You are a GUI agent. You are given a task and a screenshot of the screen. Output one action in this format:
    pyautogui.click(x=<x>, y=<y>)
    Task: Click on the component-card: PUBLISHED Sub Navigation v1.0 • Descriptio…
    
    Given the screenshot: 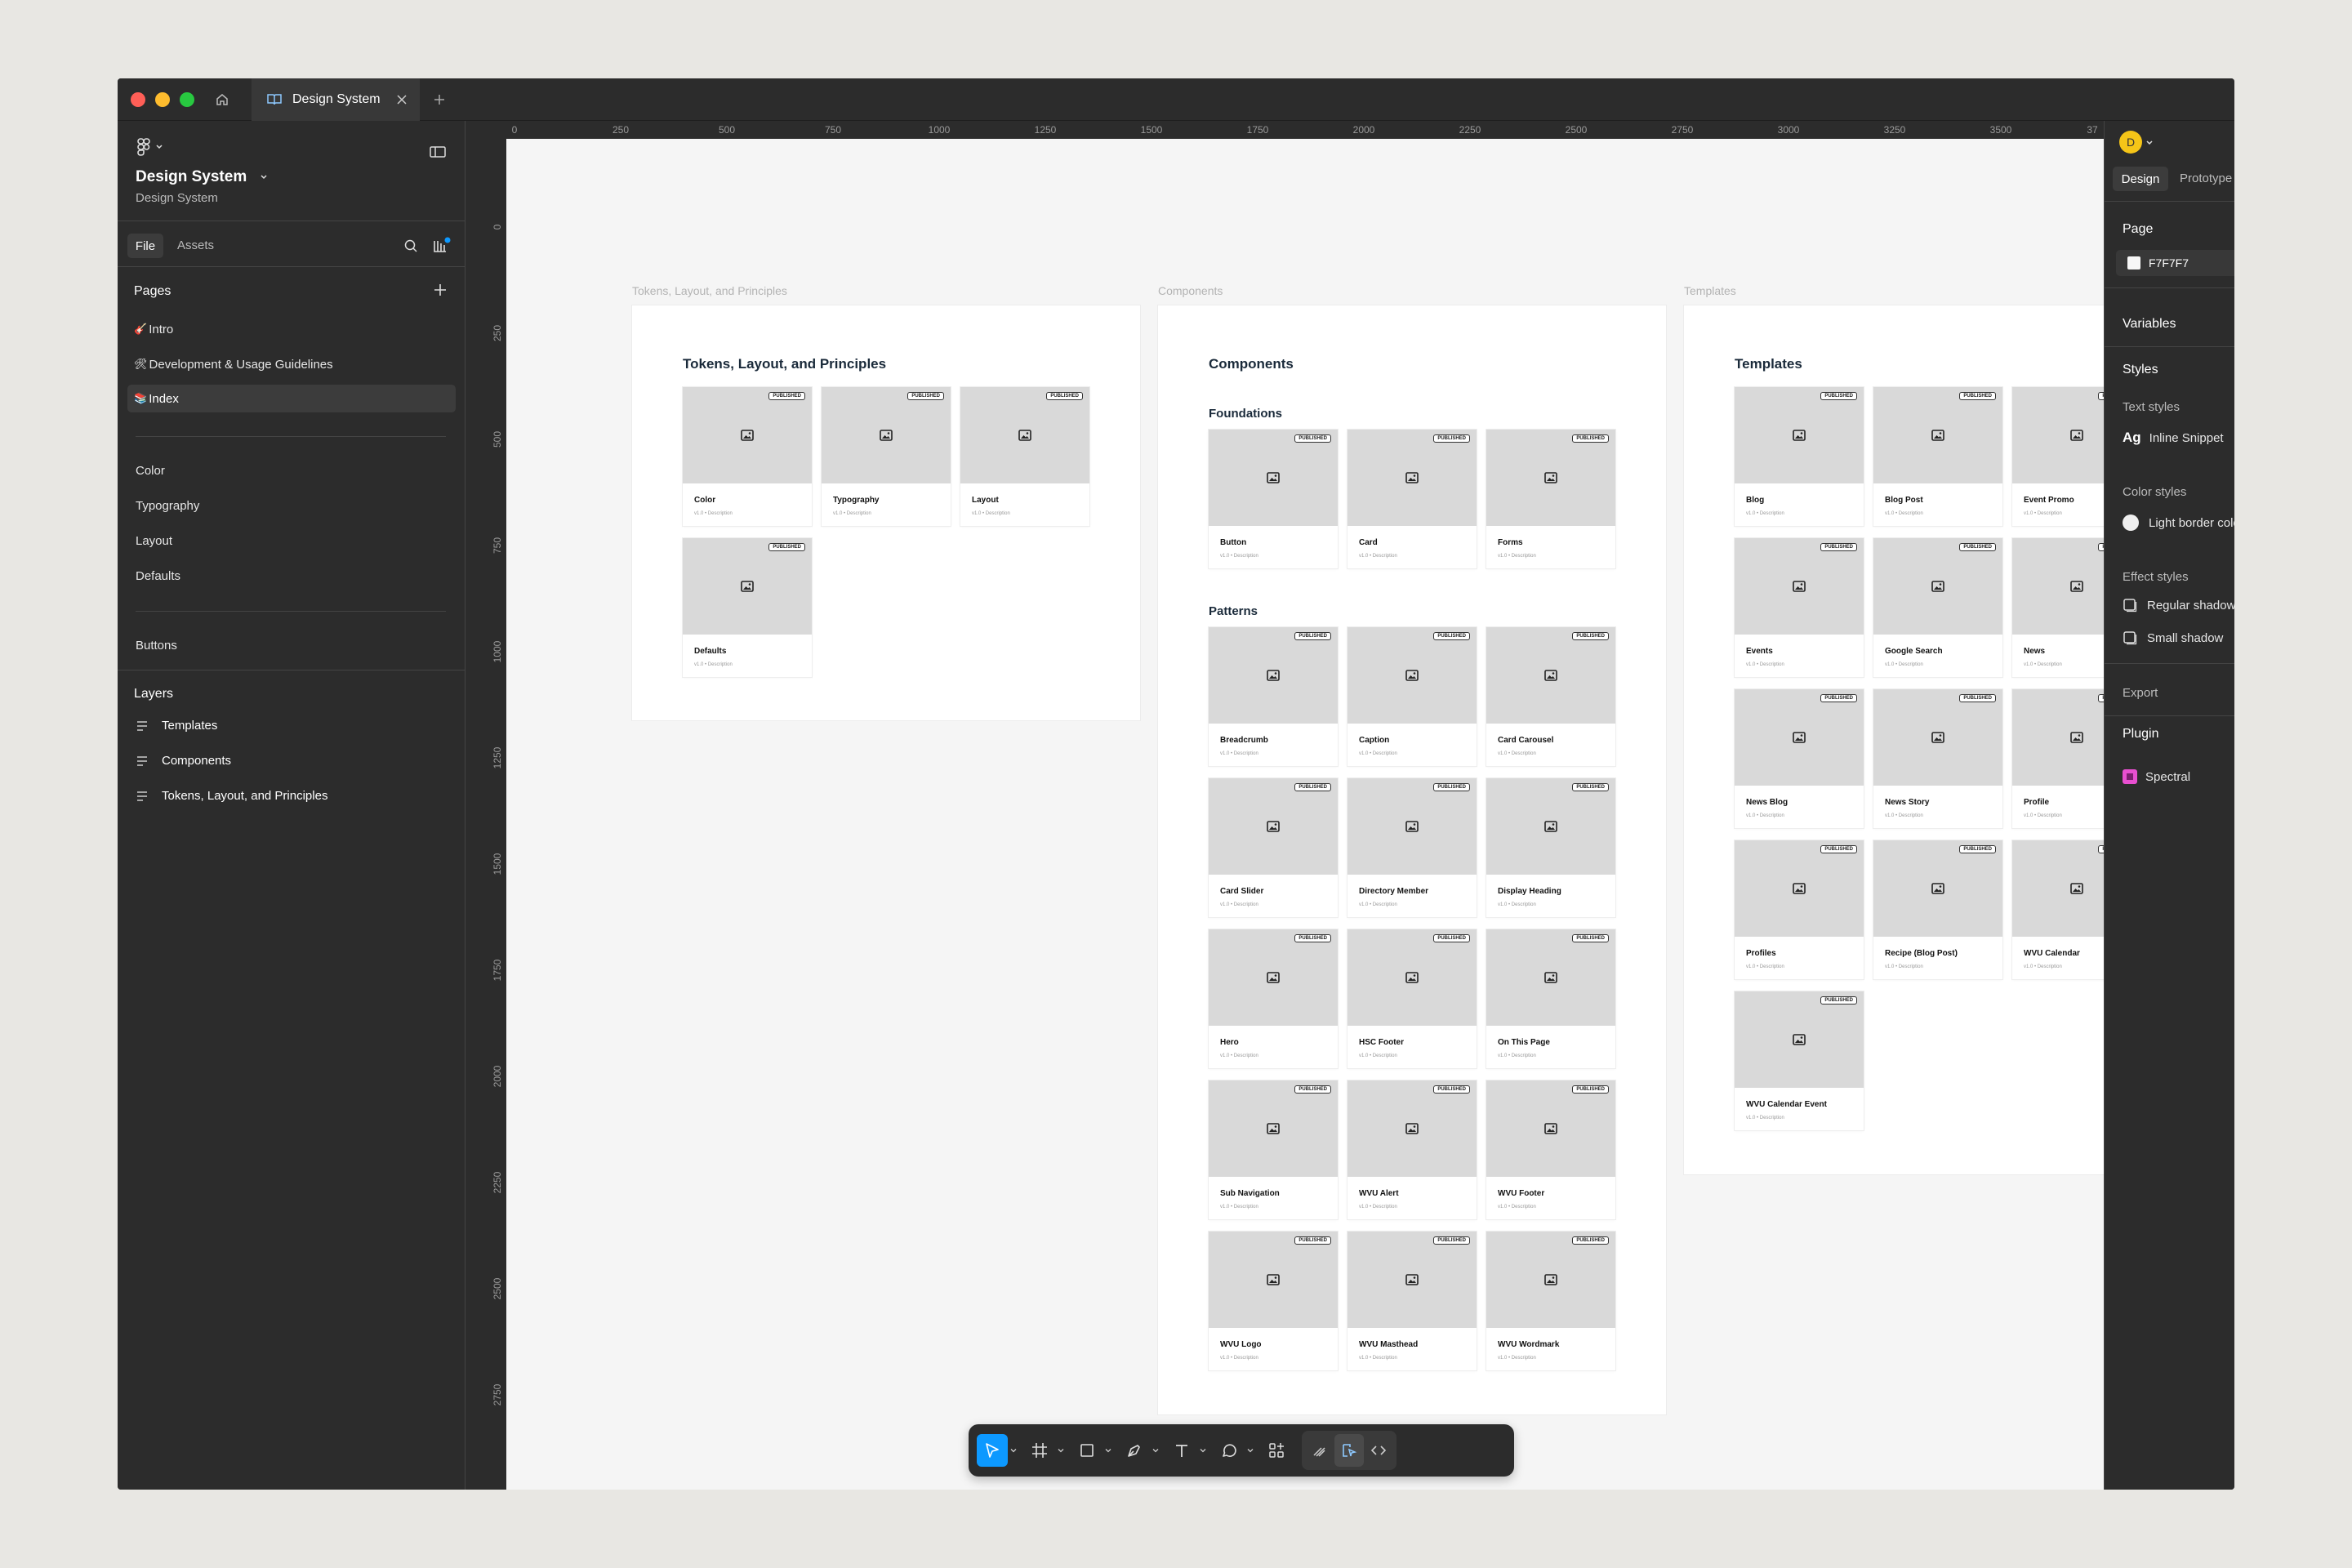 What is the action you would take?
    pyautogui.click(x=1273, y=1149)
    